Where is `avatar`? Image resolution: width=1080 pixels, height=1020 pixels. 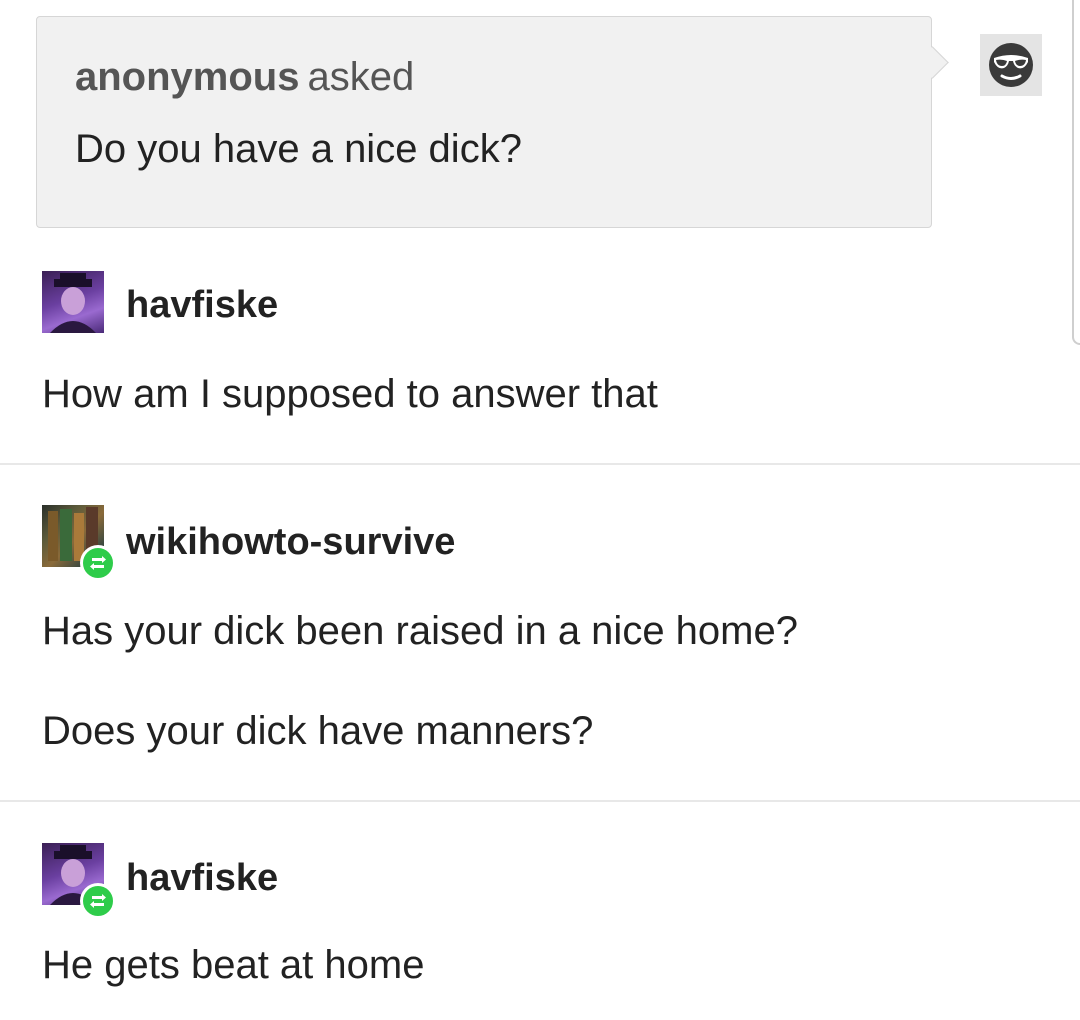 avatar is located at coordinates (73, 302).